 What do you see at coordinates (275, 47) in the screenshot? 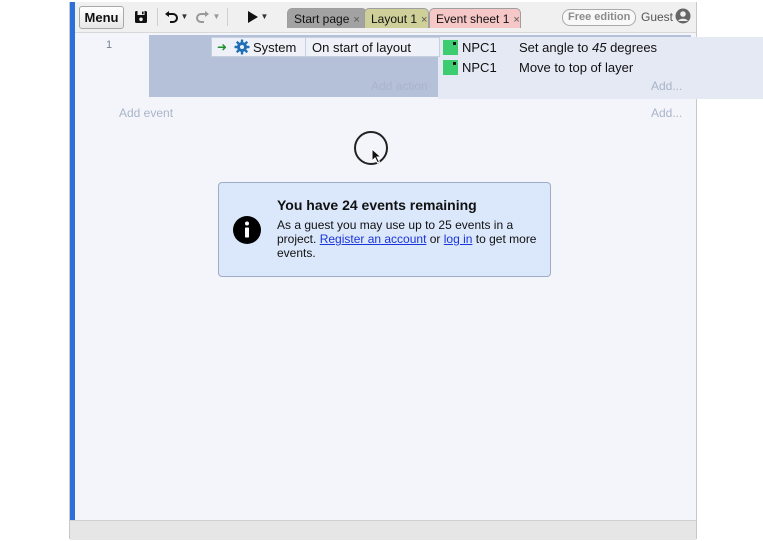
I see `condition-object: System` at bounding box center [275, 47].